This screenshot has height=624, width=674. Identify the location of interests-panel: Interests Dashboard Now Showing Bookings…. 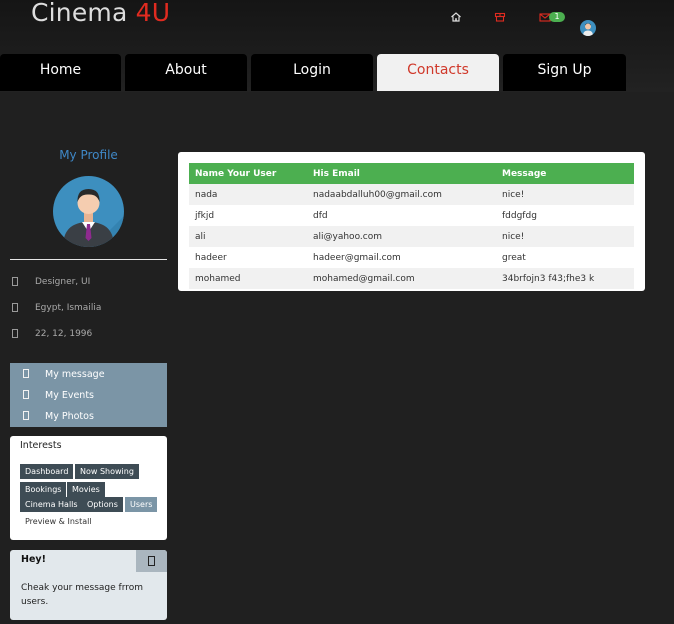
(88, 488).